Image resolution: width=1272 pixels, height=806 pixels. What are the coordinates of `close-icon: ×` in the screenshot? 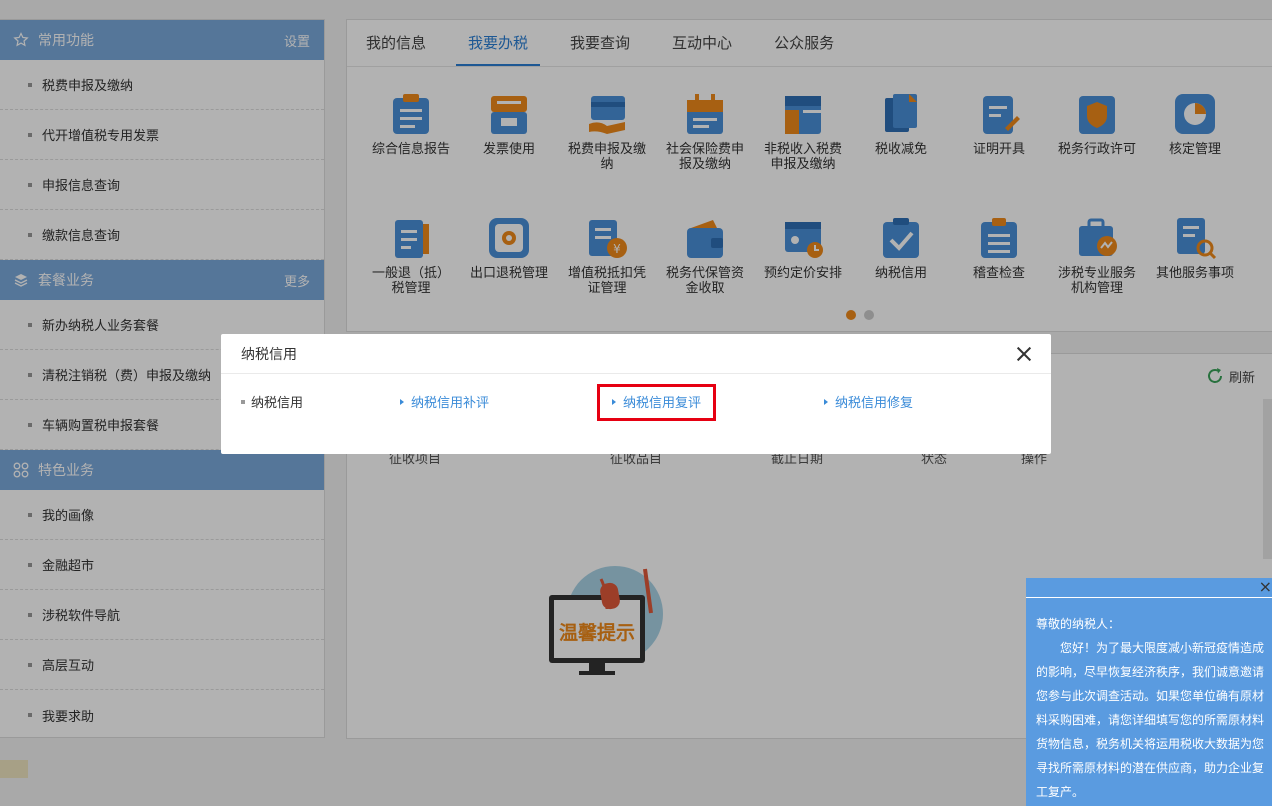 It's located at (1265, 587).